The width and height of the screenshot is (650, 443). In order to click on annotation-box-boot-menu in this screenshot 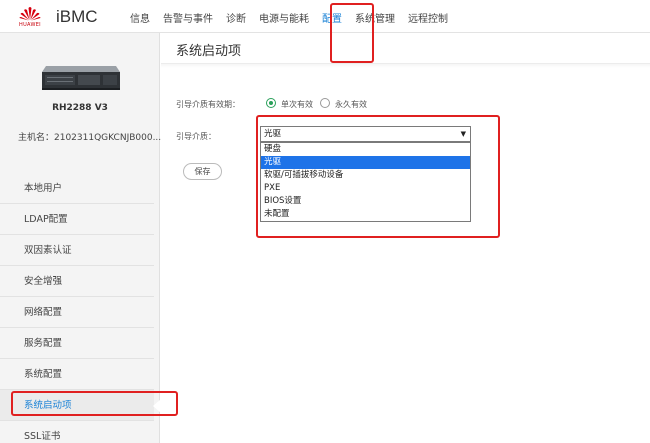, I will do `click(94, 403)`.